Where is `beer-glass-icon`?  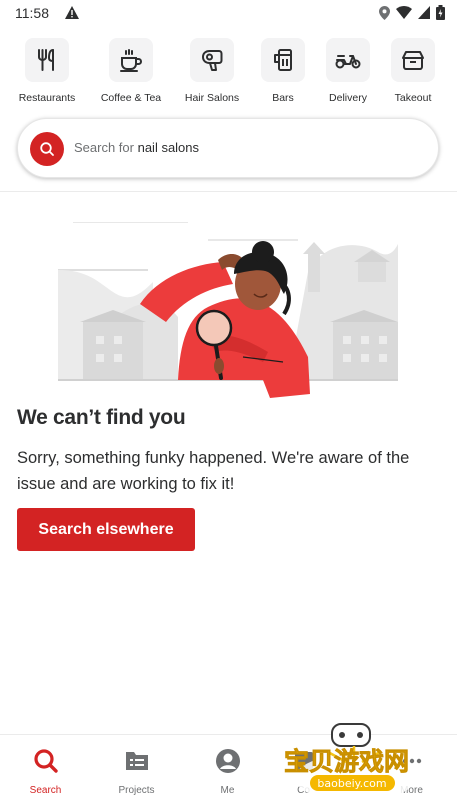
beer-glass-icon is located at coordinates (283, 60).